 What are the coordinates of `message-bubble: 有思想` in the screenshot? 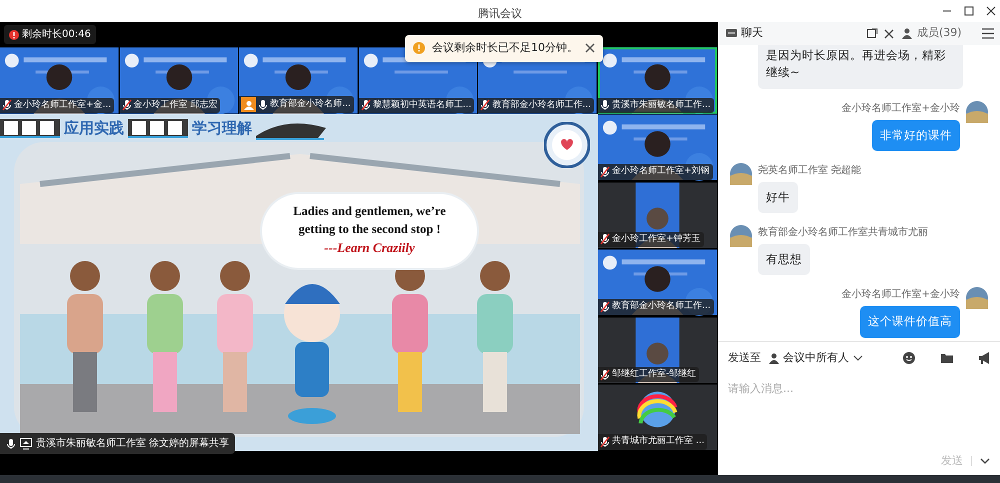 It's located at (784, 260).